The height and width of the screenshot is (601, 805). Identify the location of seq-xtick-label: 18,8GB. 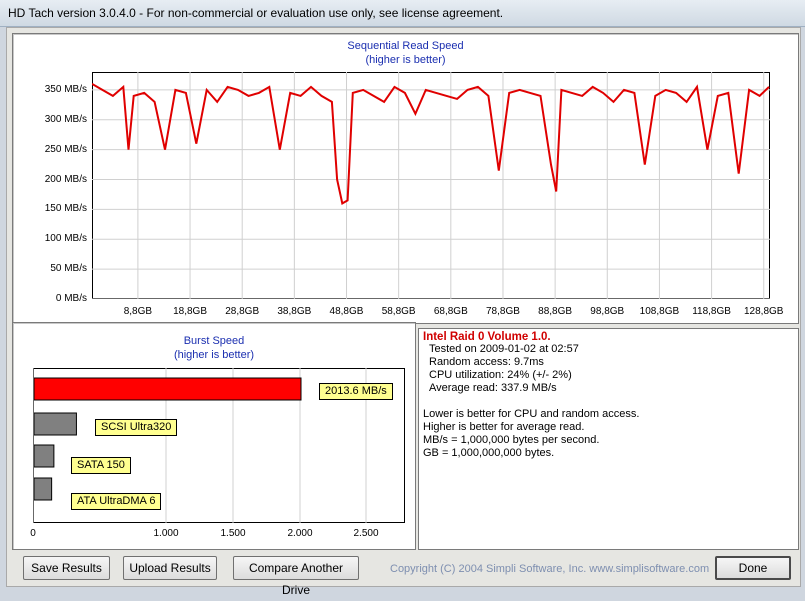
(190, 311).